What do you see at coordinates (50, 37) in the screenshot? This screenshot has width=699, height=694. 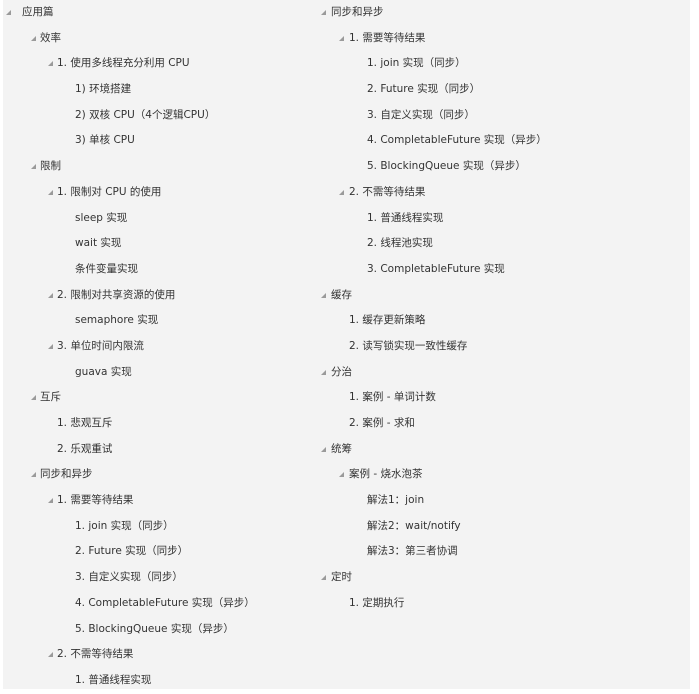 I see `outline-item-label: 效率` at bounding box center [50, 37].